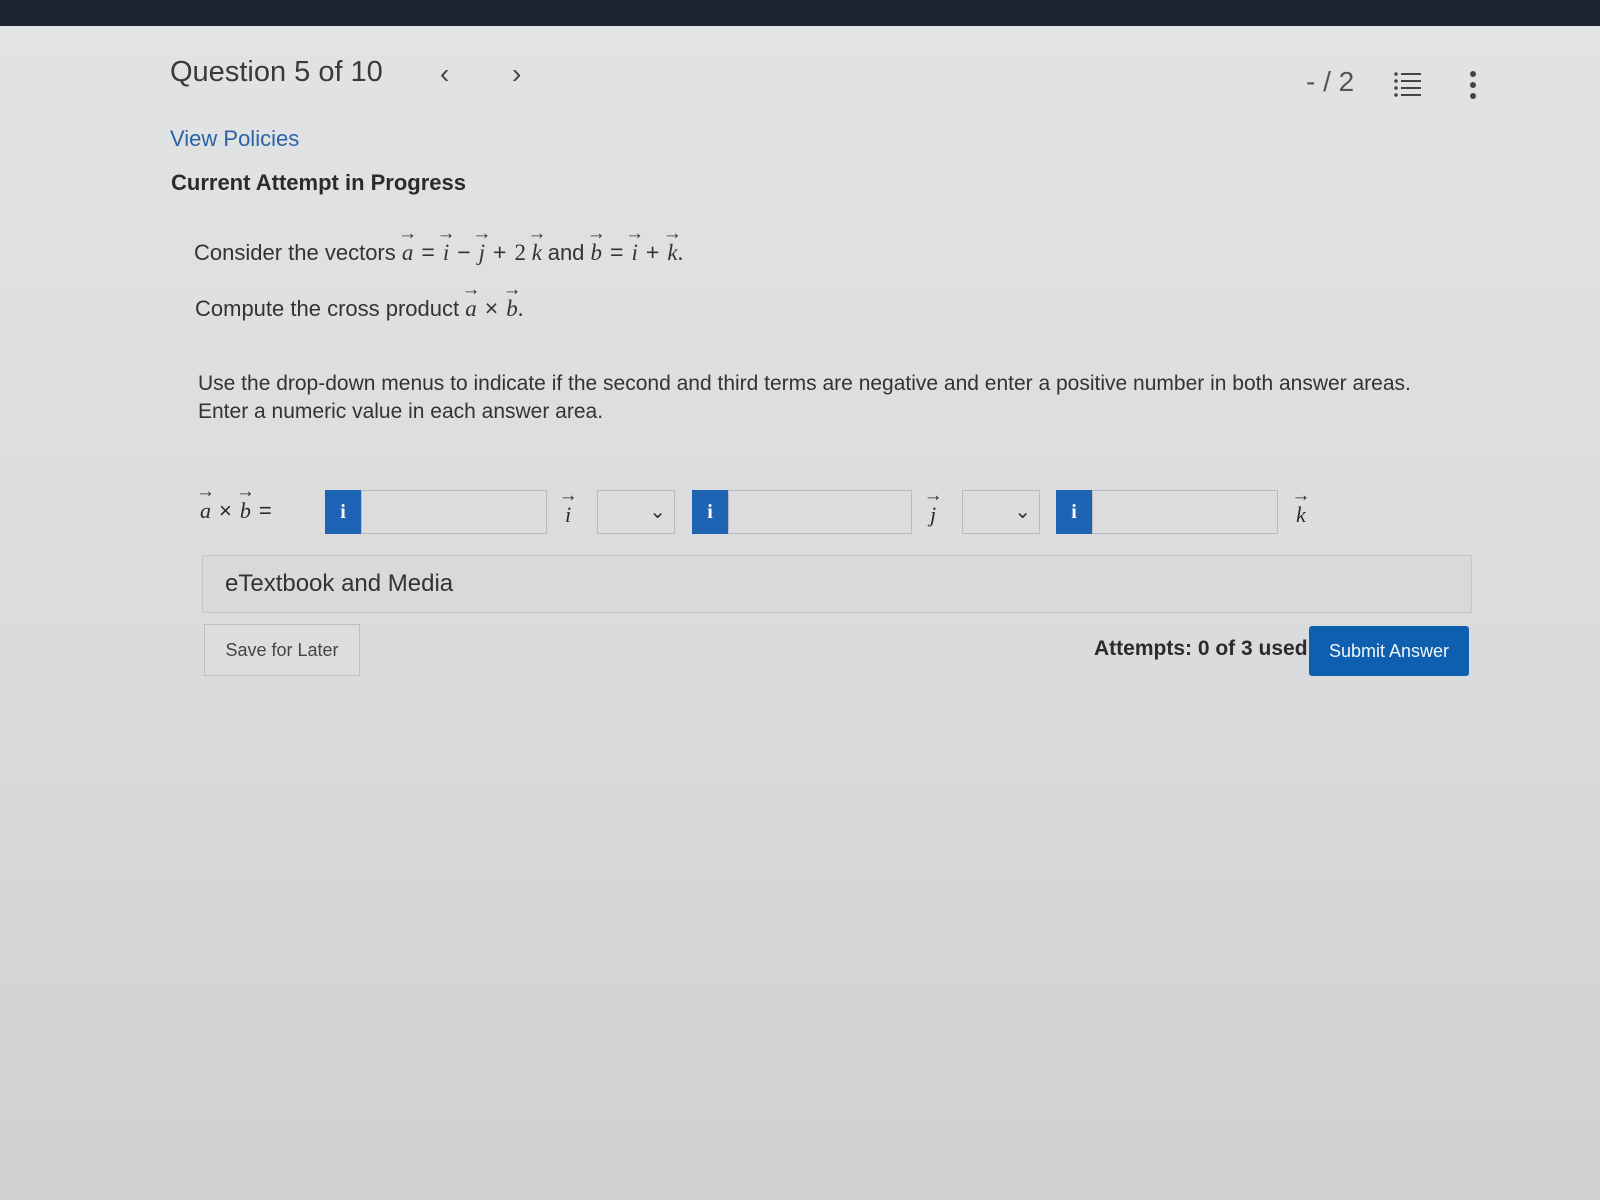 The width and height of the screenshot is (1600, 1200). I want to click on answer-row: a × b = i i ⌄ i j ⌄ i k, so click(760, 513).